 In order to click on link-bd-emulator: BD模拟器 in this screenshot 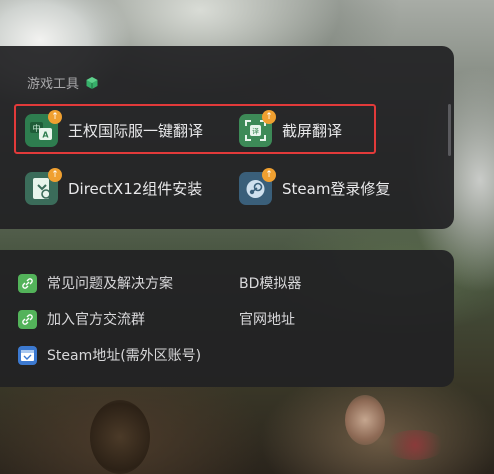, I will do `click(270, 283)`.